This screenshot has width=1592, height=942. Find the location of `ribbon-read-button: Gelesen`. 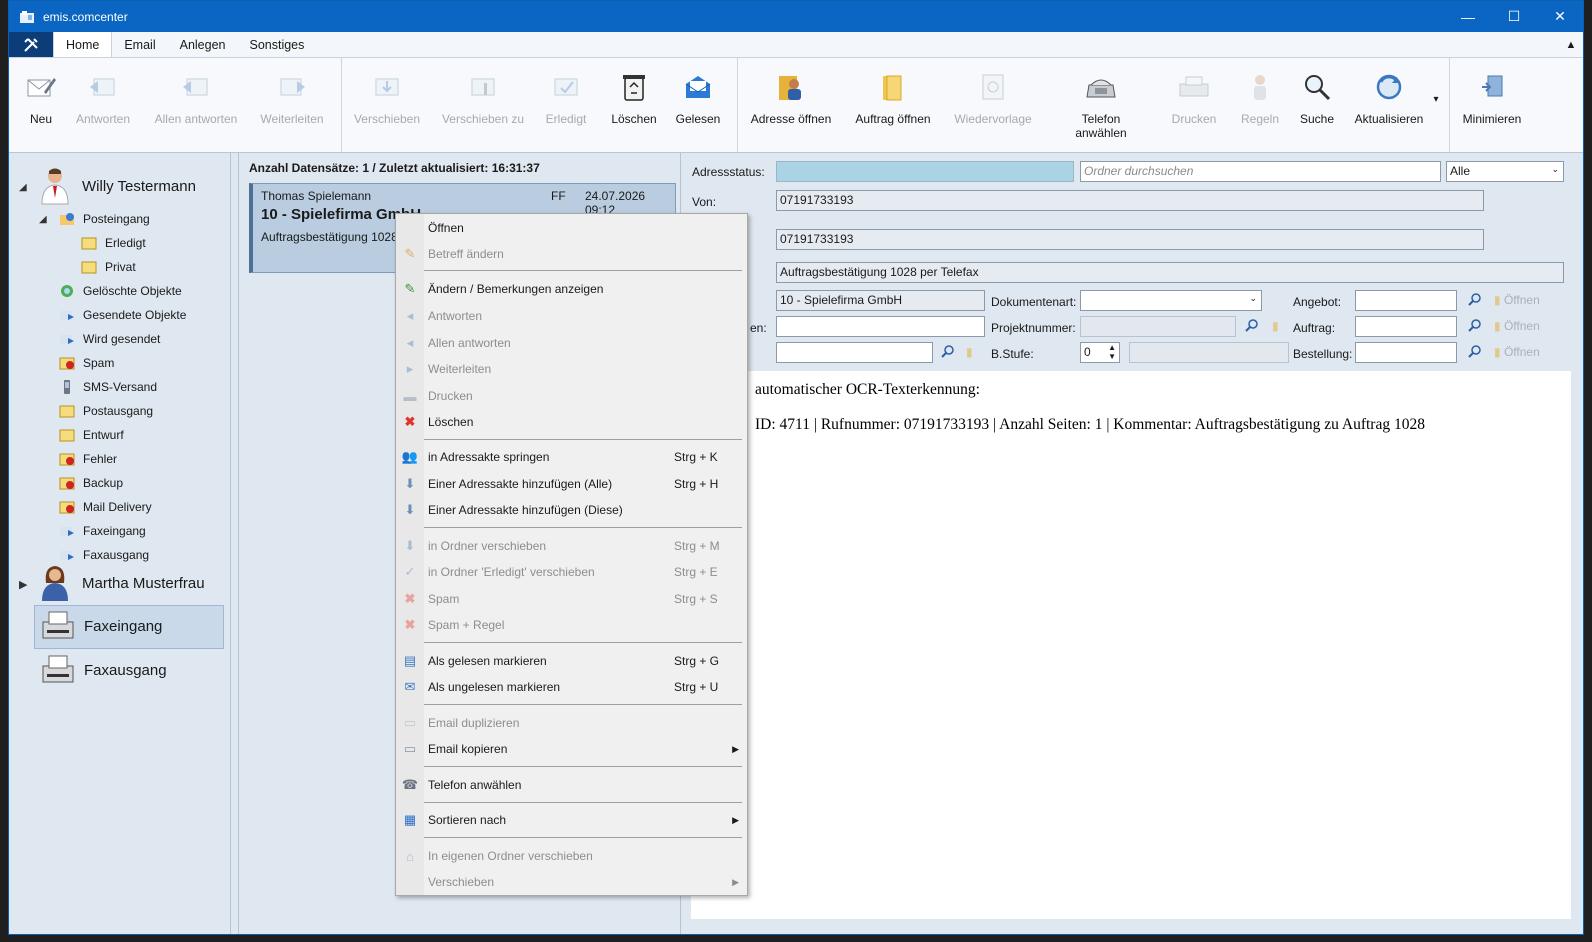

ribbon-read-button: Gelesen is located at coordinates (698, 98).